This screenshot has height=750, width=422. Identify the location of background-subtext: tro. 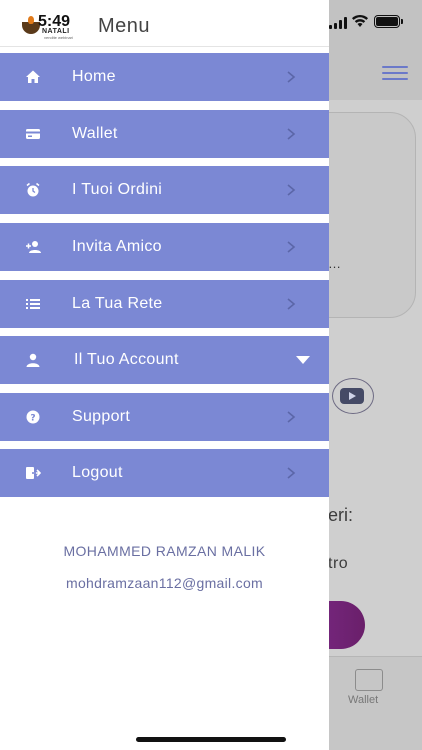
(338, 563).